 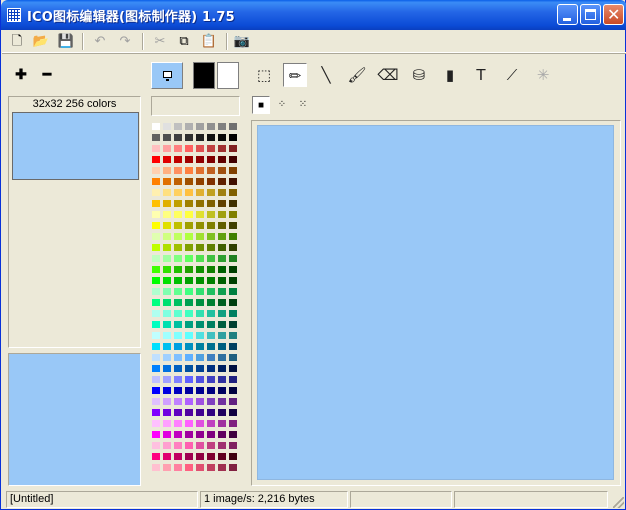 What do you see at coordinates (282, 105) in the screenshot?
I see `brush-size-2: ⁘` at bounding box center [282, 105].